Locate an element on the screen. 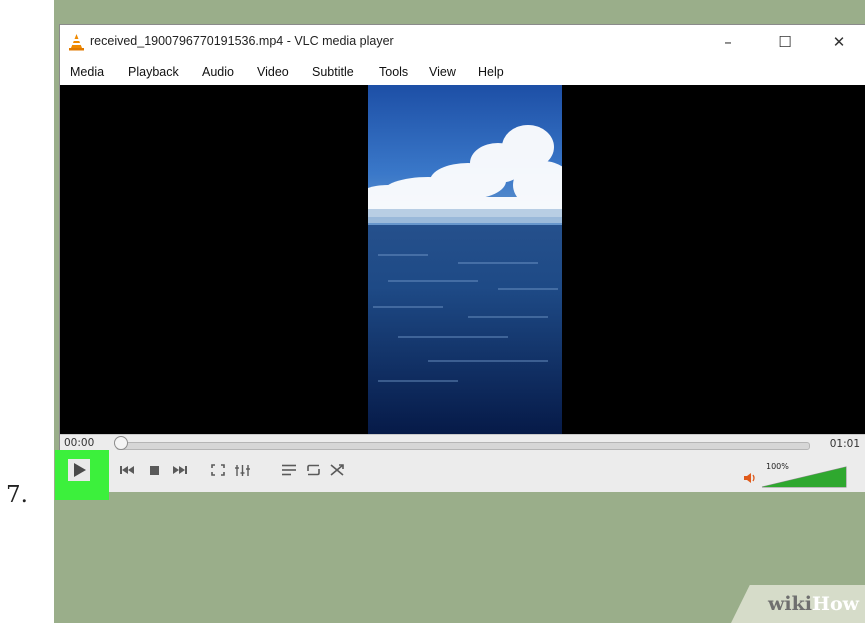 This screenshot has width=865, height=623. wikihow-watermark: wikiHow is located at coordinates (813, 604).